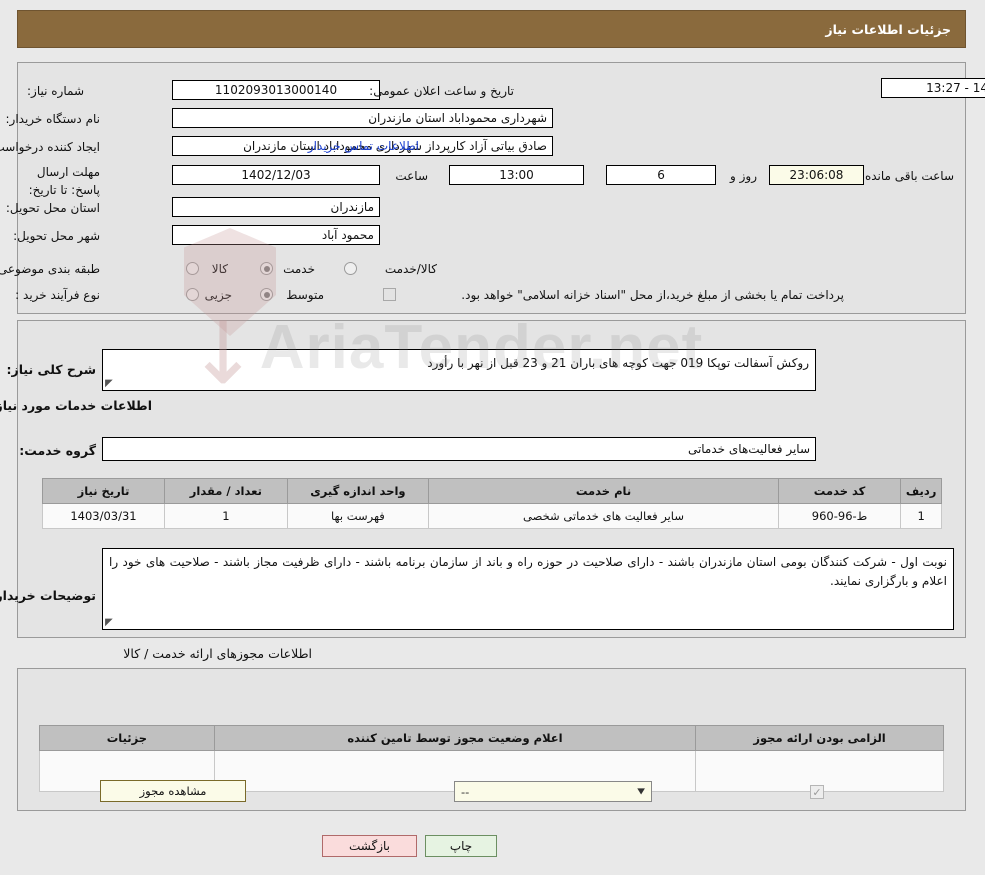 The image size is (985, 875). What do you see at coordinates (76, 405) in the screenshot?
I see `services-heading: اطلاعات خدمات مورد نیاز` at bounding box center [76, 405].